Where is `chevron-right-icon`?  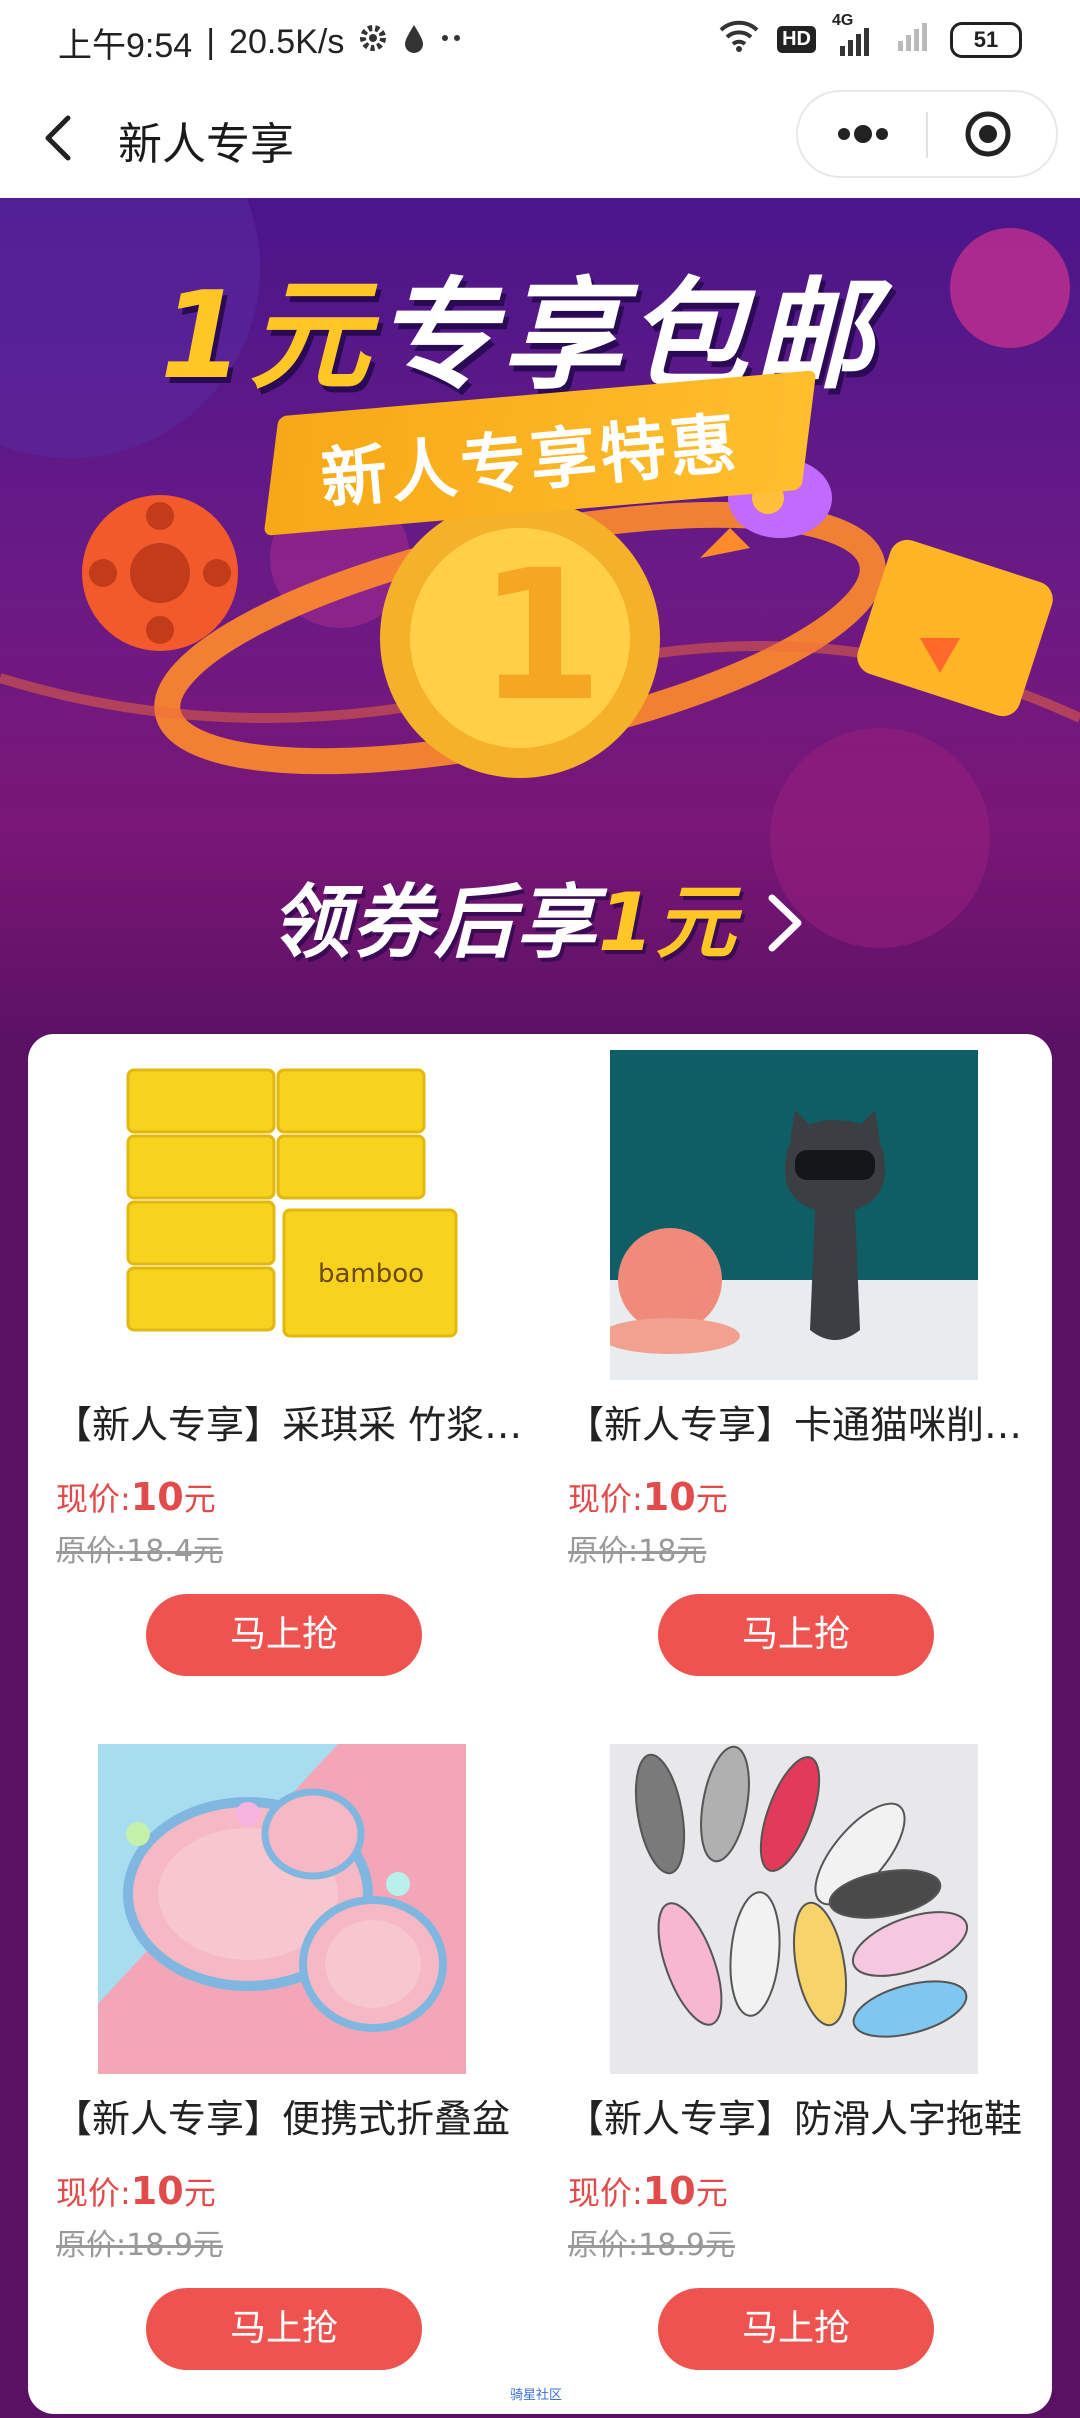 chevron-right-icon is located at coordinates (785, 923).